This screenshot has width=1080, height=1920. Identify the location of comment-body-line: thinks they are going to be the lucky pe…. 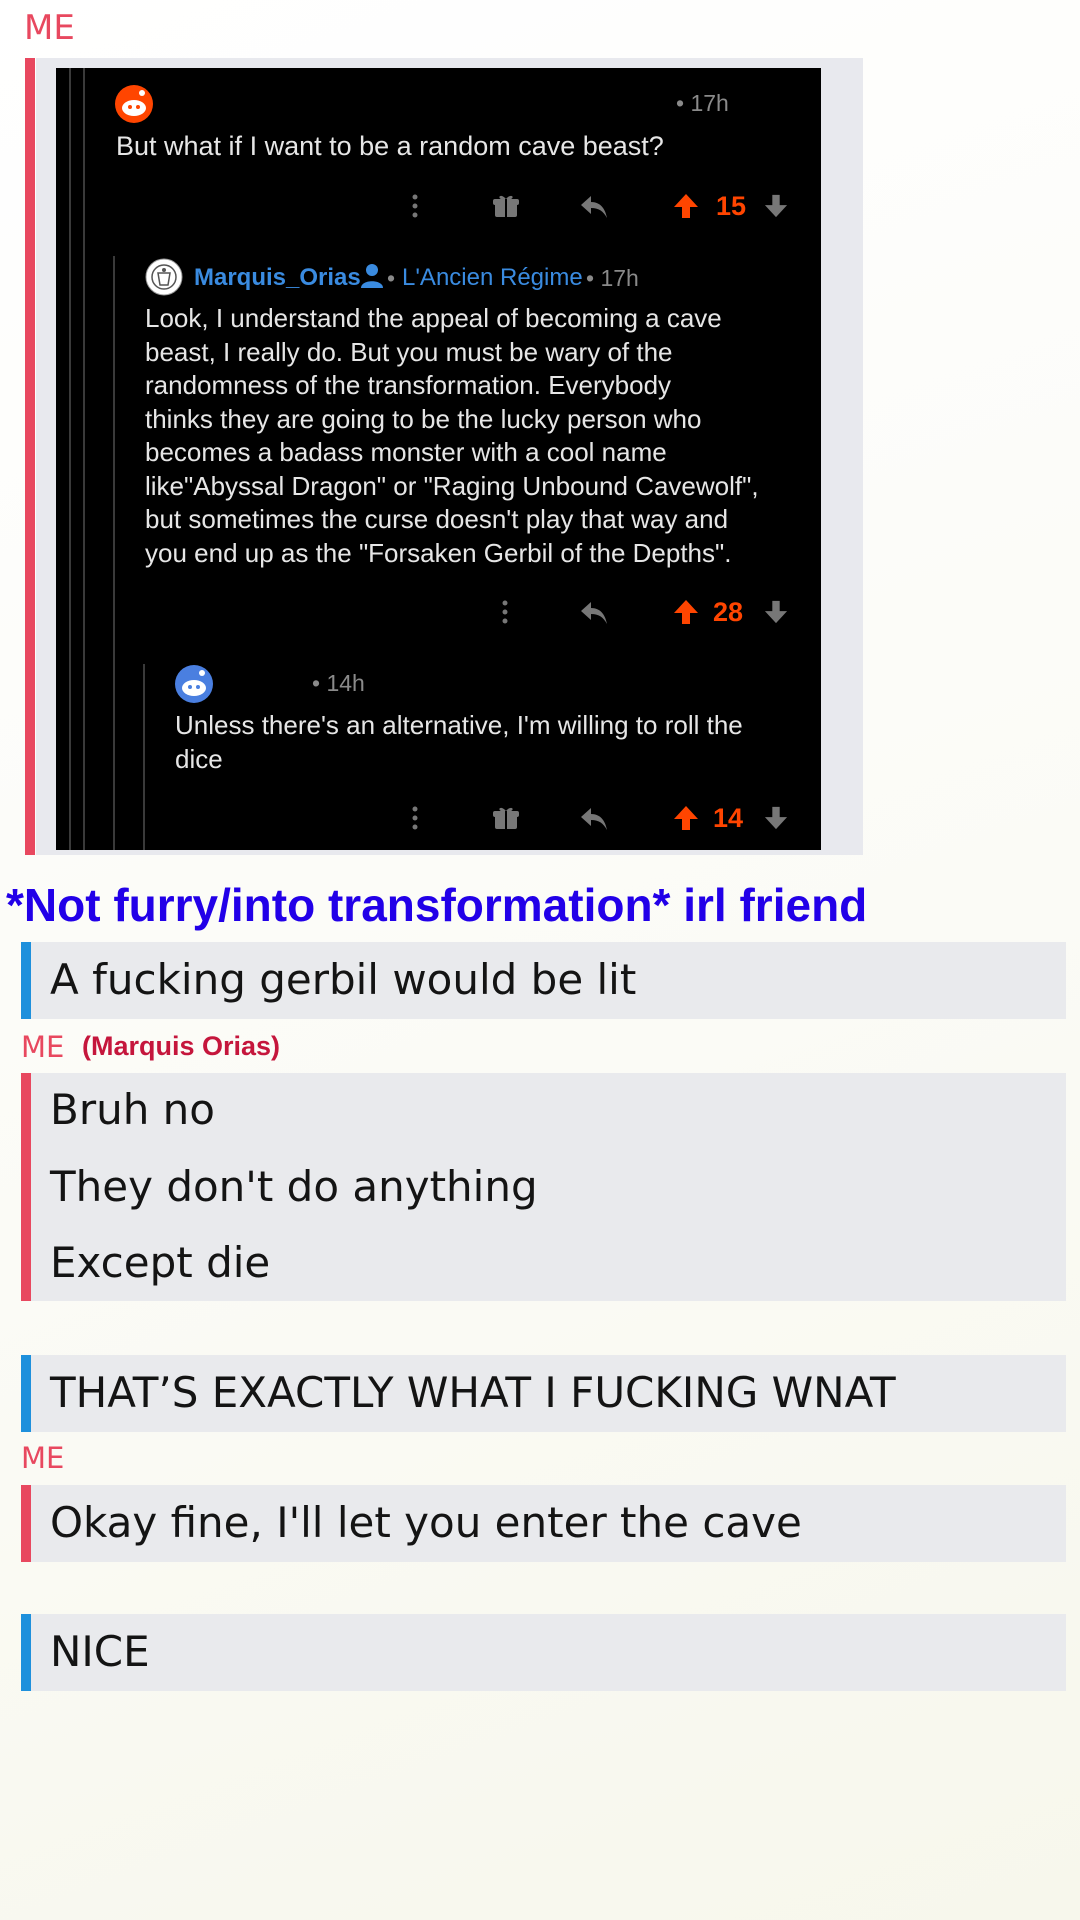
(423, 419).